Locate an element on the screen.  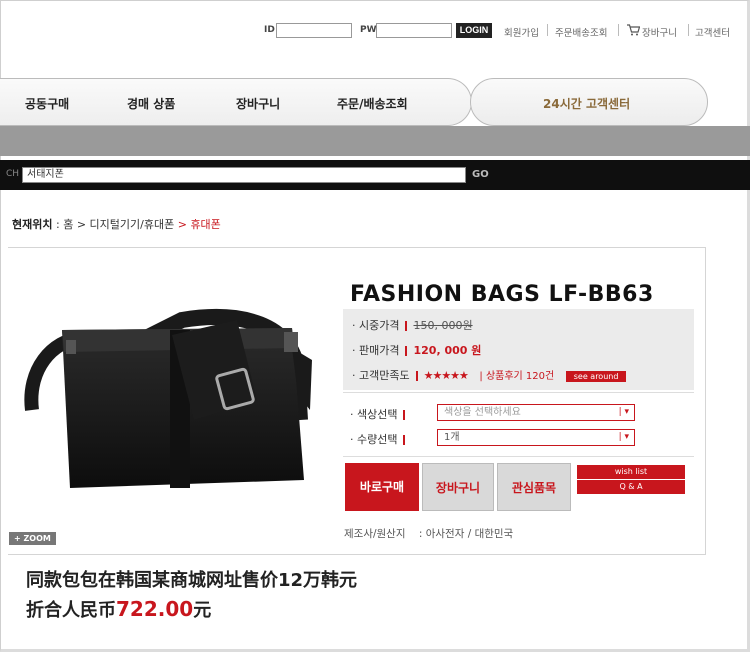
top-utility-bar: ID PW LOGIN 회원가입 주문배송조회 장바구니 고객센터 is located at coordinates (375, 31).